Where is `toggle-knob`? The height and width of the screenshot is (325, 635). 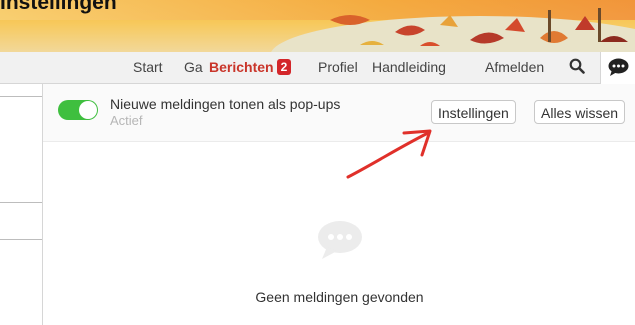
toggle-knob is located at coordinates (88, 110).